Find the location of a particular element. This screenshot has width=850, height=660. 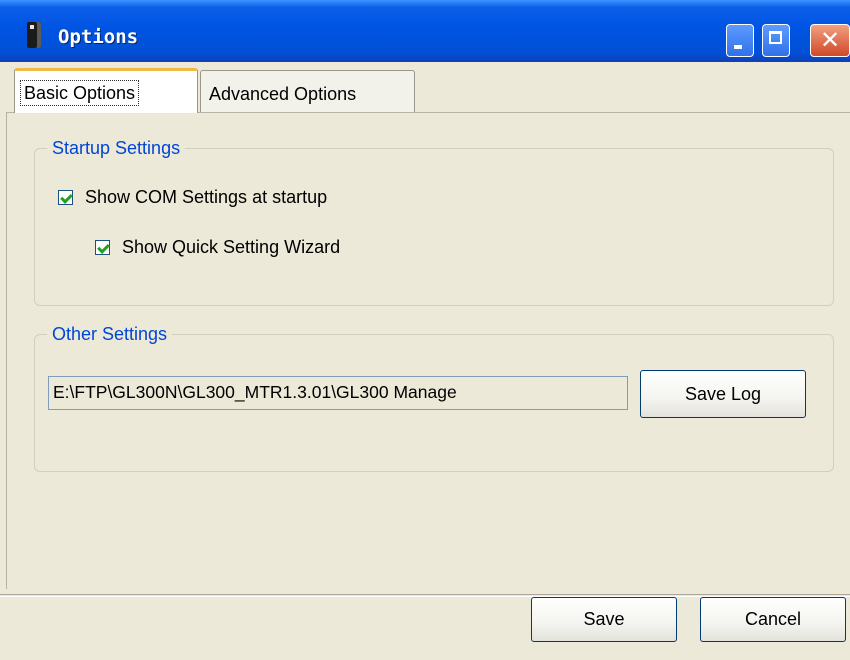

close-button: ✕ is located at coordinates (830, 40).